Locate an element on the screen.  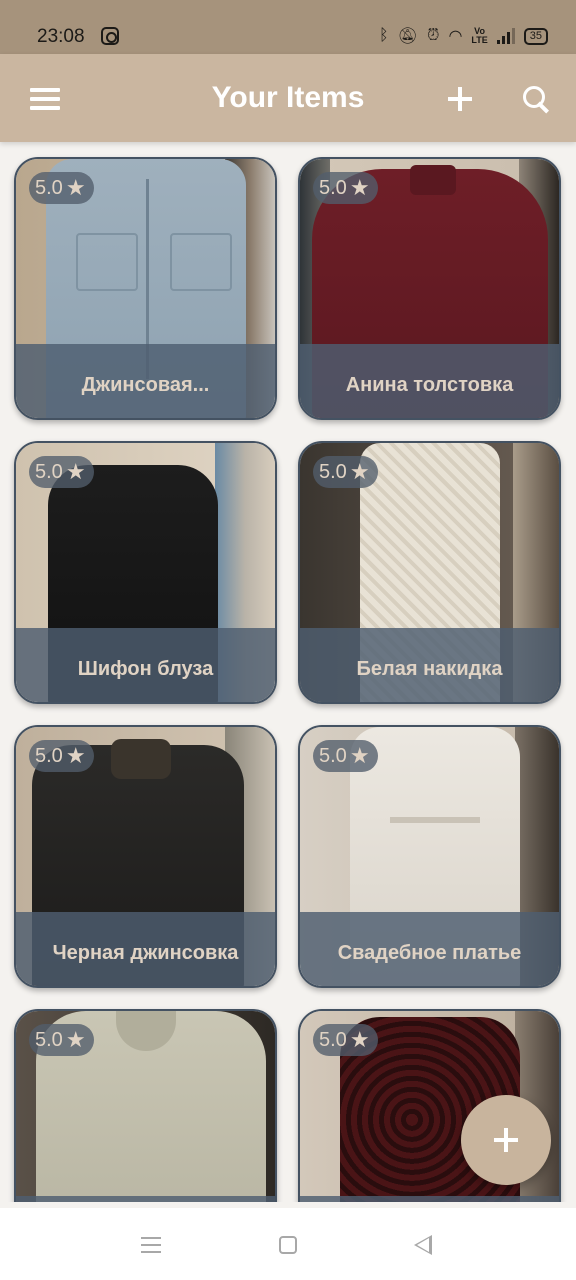
system-nav-bar is located at coordinates (288, 1244).